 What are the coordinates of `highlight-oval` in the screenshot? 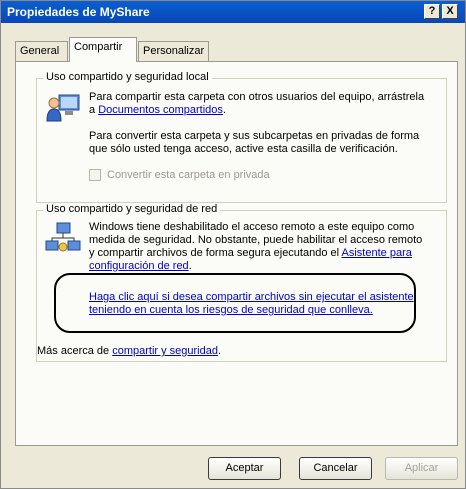 It's located at (235, 303).